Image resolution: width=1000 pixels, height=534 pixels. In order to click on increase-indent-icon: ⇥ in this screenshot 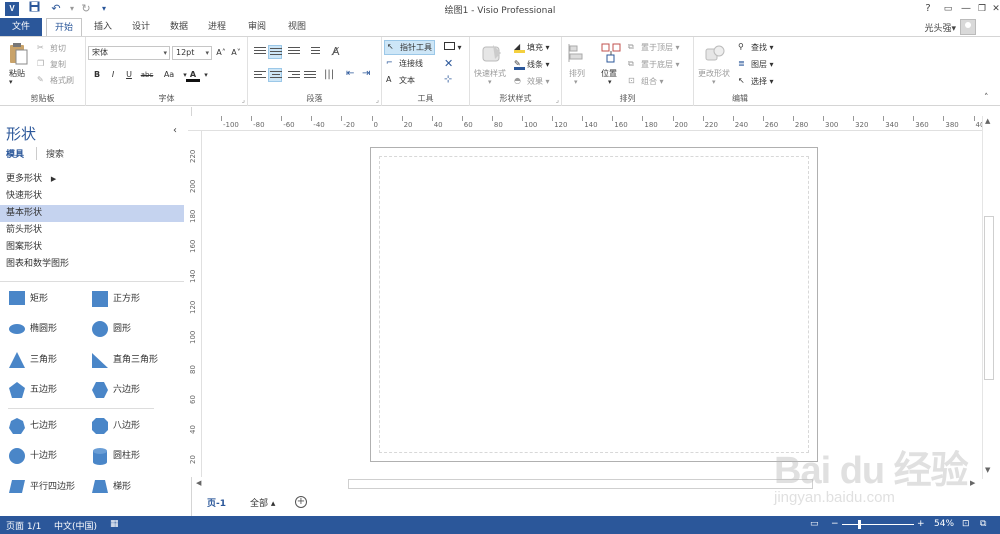, I will do `click(366, 73)`.